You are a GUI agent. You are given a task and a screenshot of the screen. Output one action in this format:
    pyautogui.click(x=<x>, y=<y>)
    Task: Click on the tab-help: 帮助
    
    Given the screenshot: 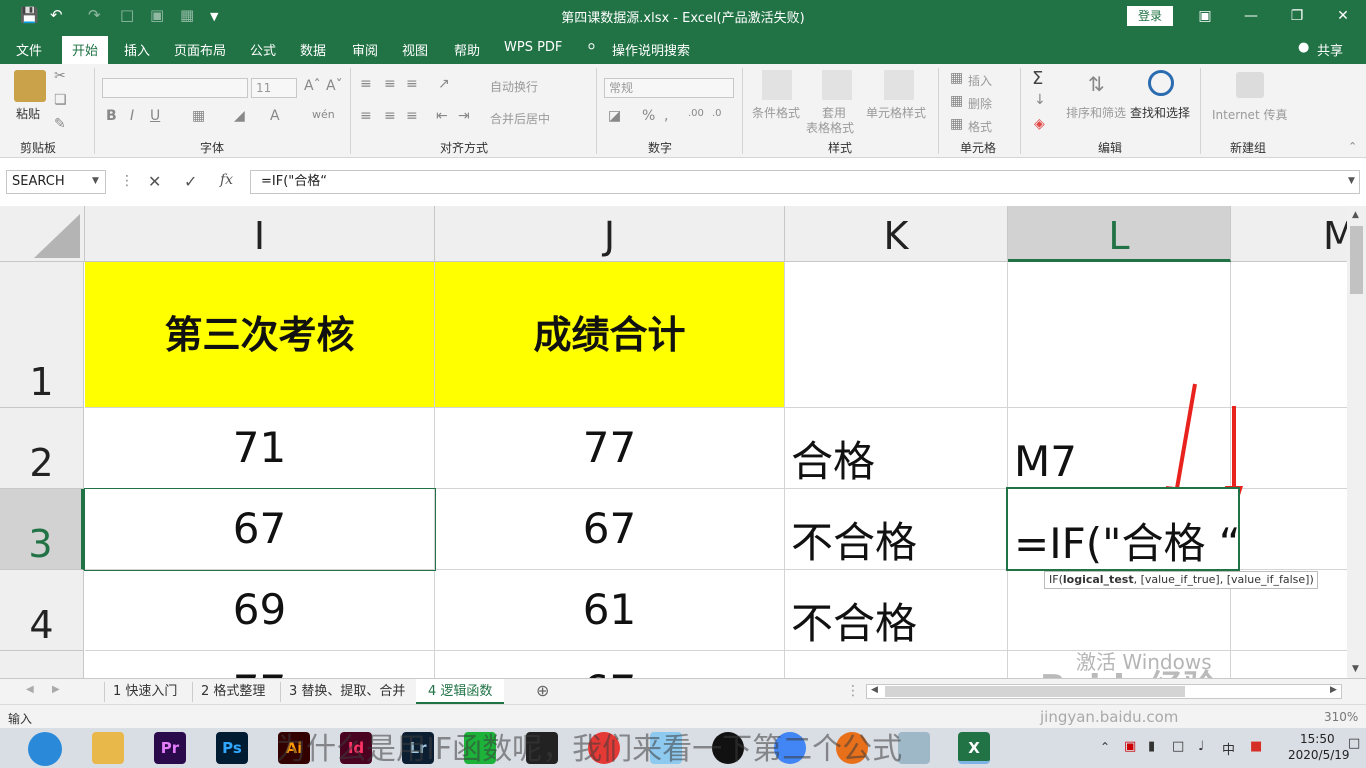 What is the action you would take?
    pyautogui.click(x=467, y=49)
    